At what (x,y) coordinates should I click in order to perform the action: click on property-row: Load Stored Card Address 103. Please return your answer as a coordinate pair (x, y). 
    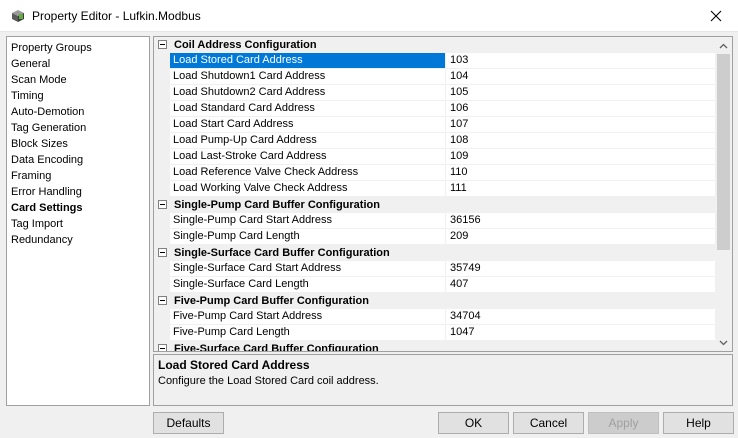
    Looking at the image, I should click on (435, 61).